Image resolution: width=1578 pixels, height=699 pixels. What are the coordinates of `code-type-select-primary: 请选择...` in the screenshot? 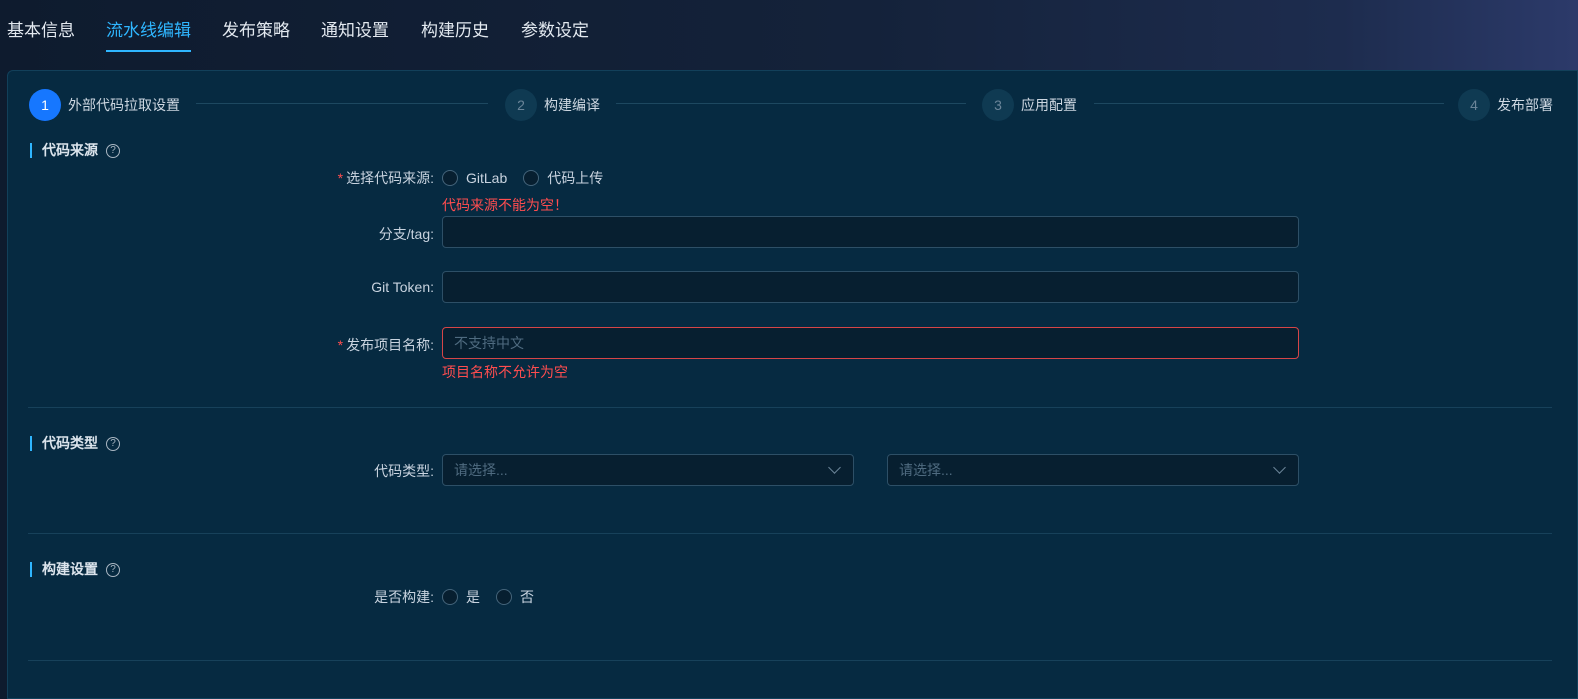 It's located at (648, 470).